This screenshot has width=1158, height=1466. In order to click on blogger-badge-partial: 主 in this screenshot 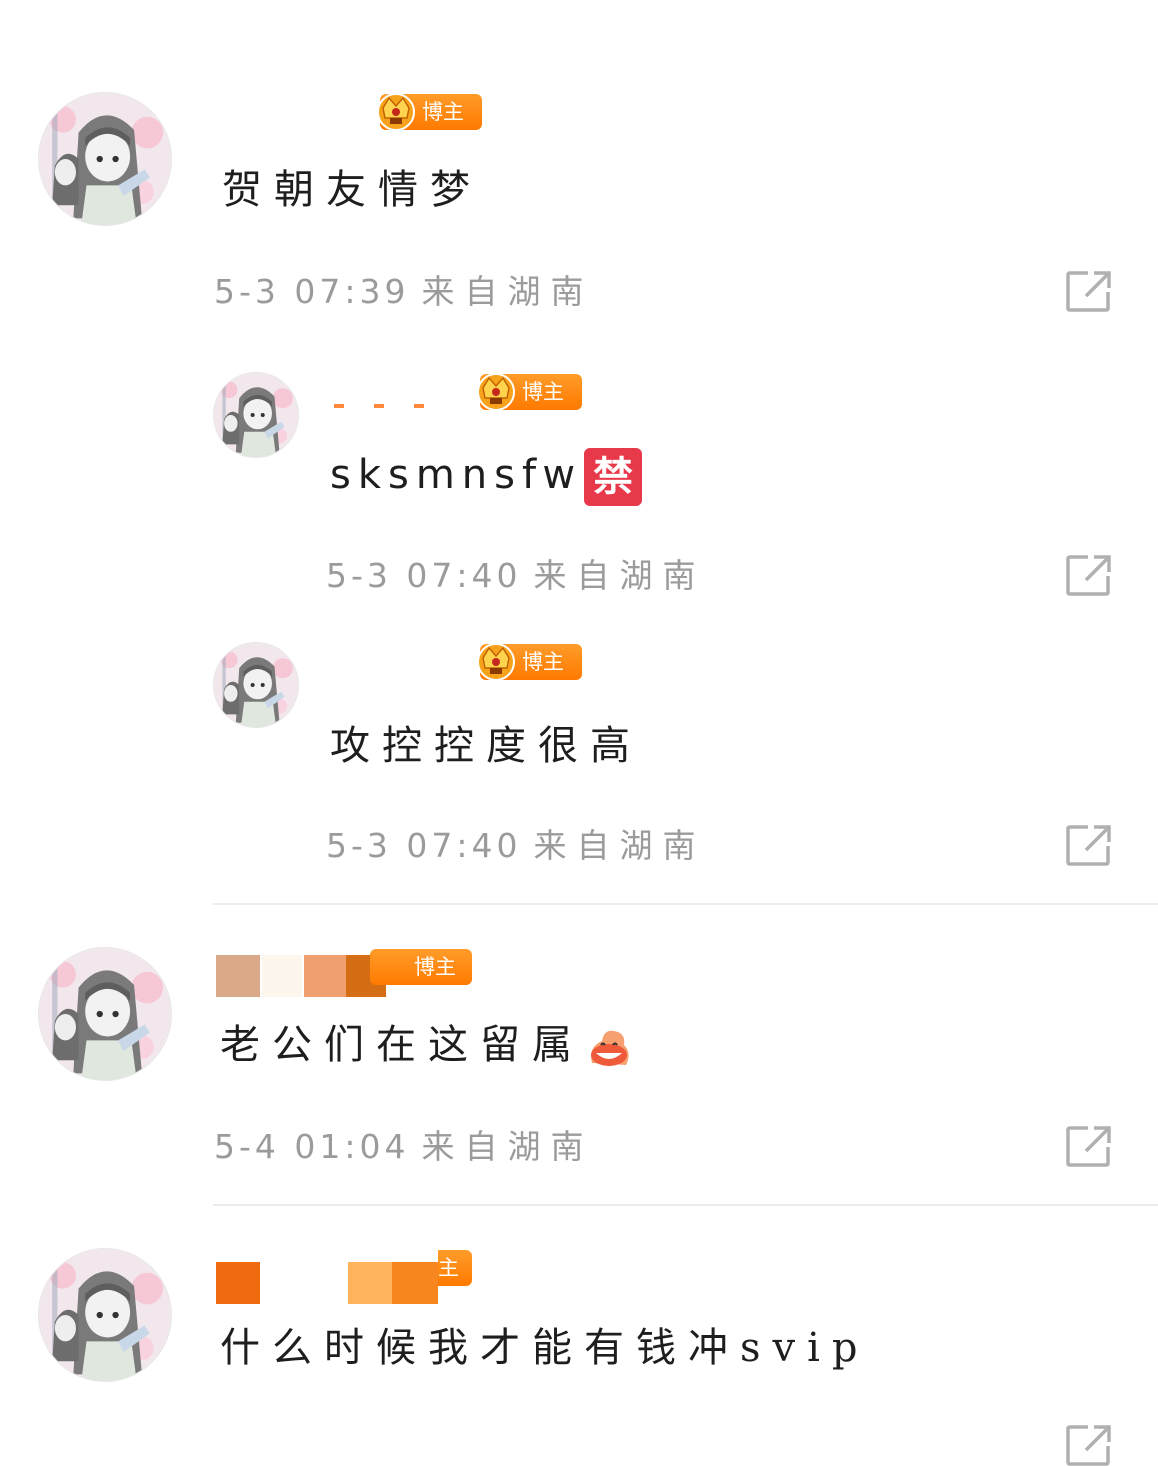, I will do `click(455, 1268)`.